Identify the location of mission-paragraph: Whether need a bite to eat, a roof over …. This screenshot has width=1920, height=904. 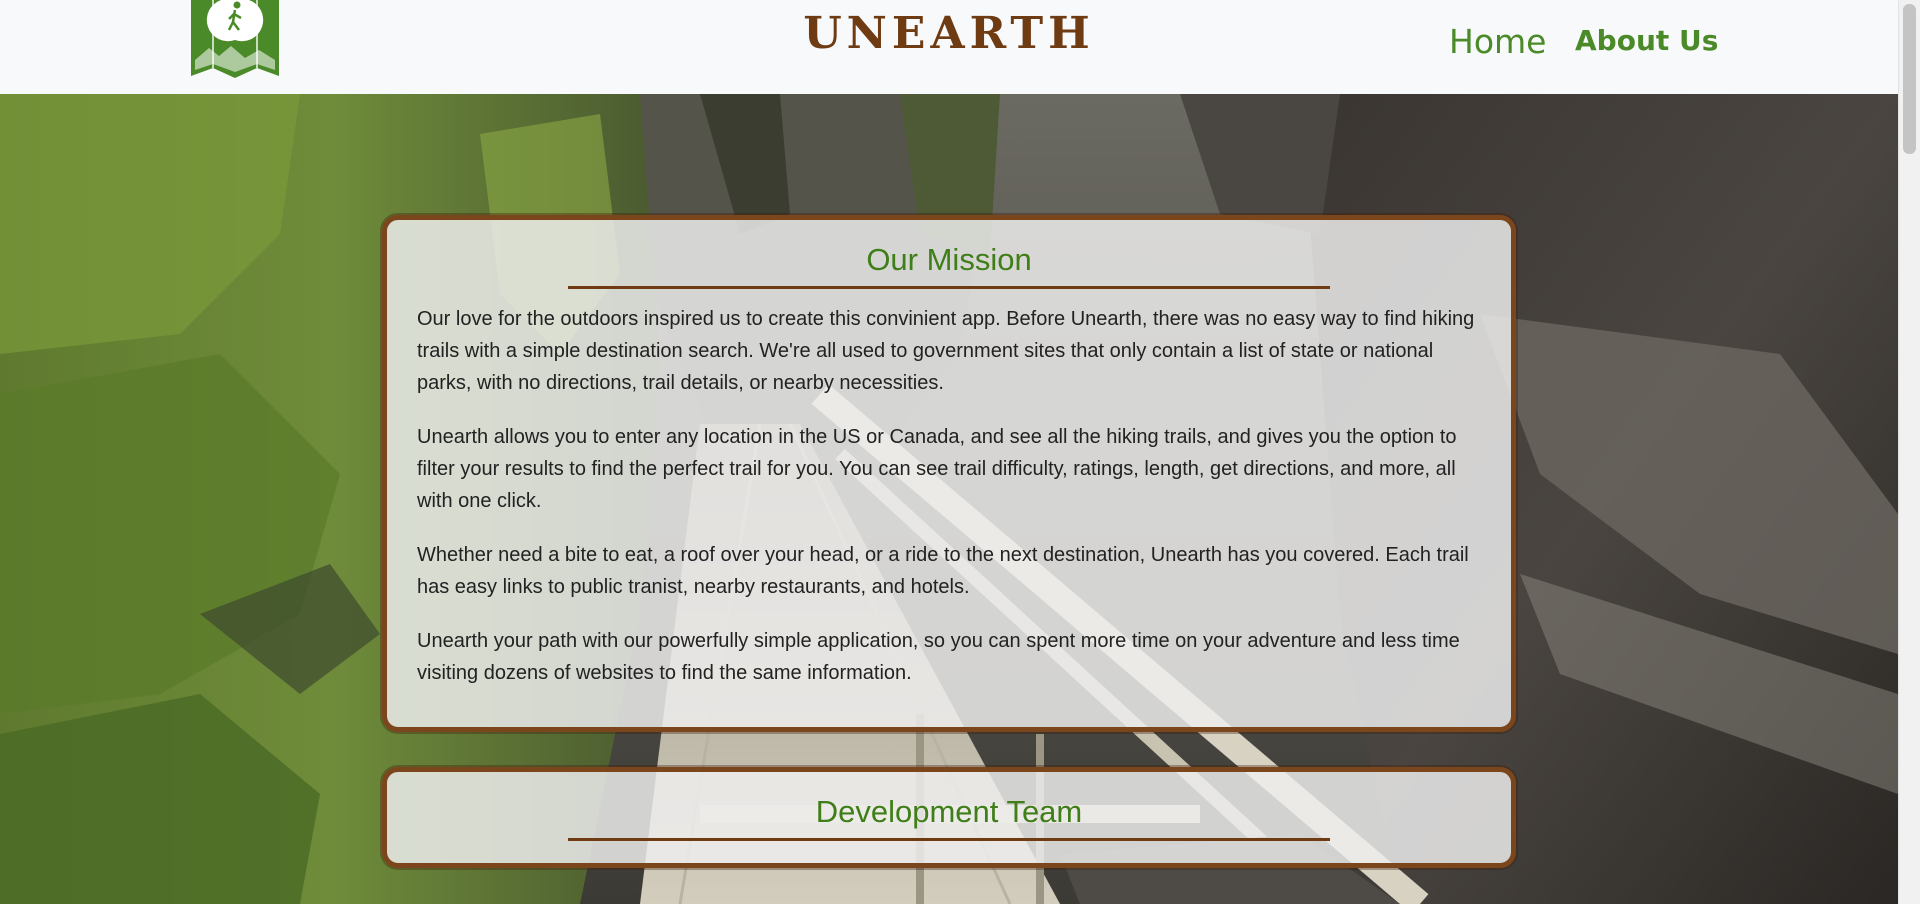
(943, 571).